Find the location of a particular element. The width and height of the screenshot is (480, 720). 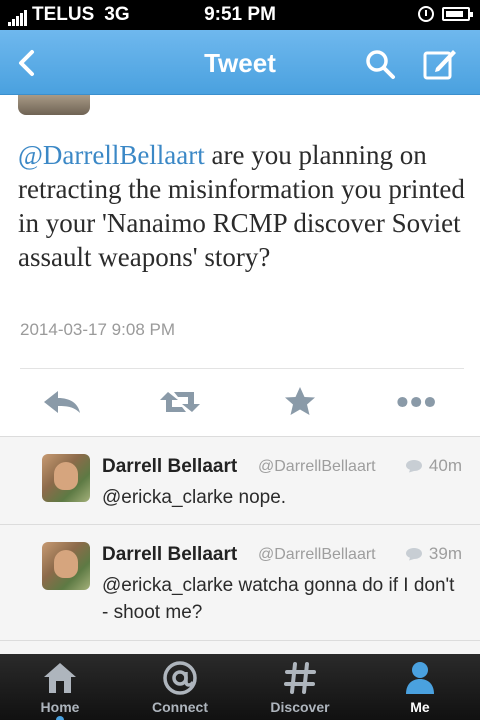

page-title: Tweet is located at coordinates (240, 63).